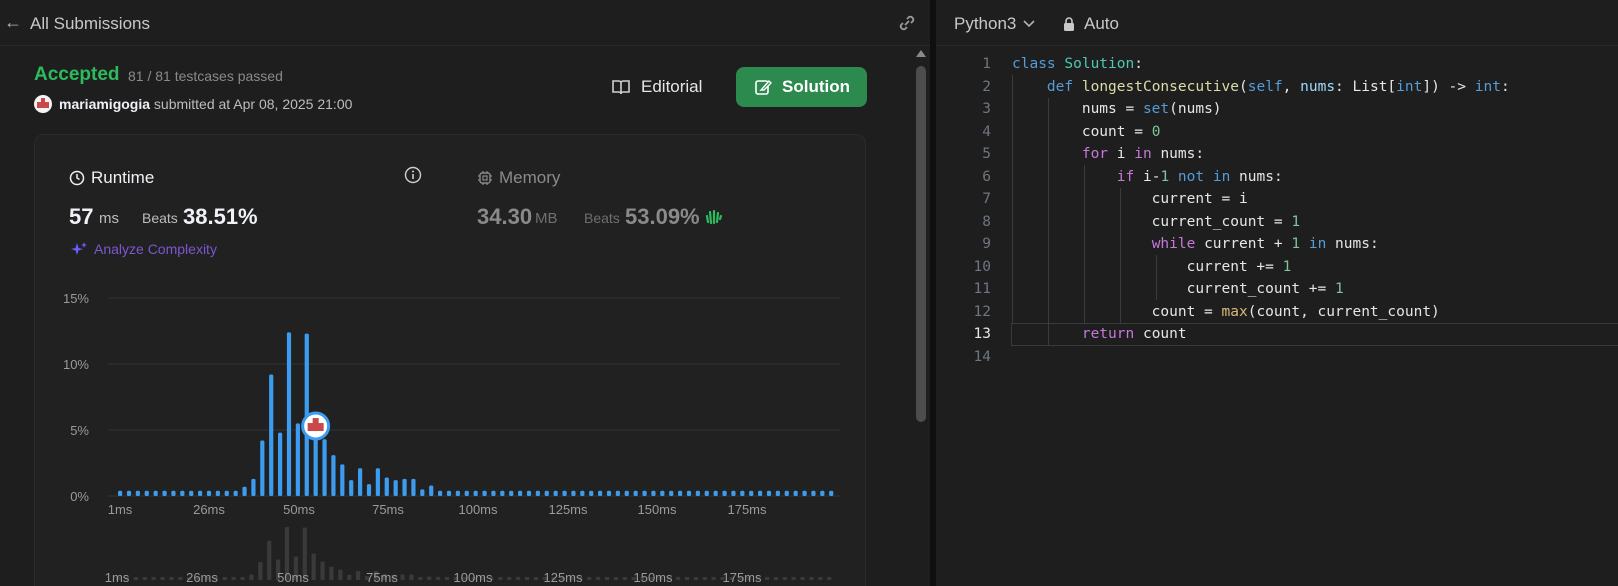 The height and width of the screenshot is (586, 1618). Describe the element at coordinates (1277, 132) in the screenshot. I see `code-line: 4 count = 0` at that location.